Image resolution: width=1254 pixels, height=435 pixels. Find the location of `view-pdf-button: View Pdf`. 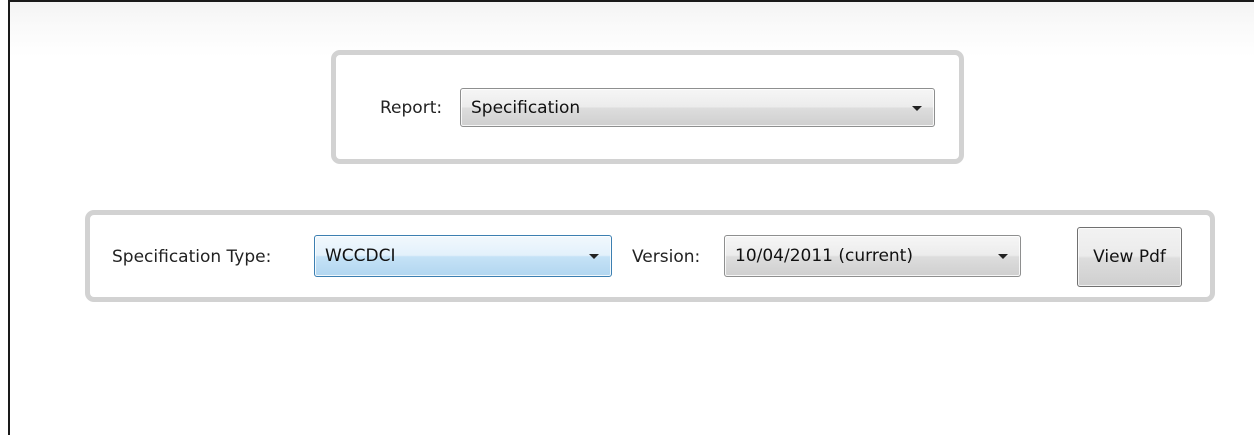

view-pdf-button: View Pdf is located at coordinates (1129, 257).